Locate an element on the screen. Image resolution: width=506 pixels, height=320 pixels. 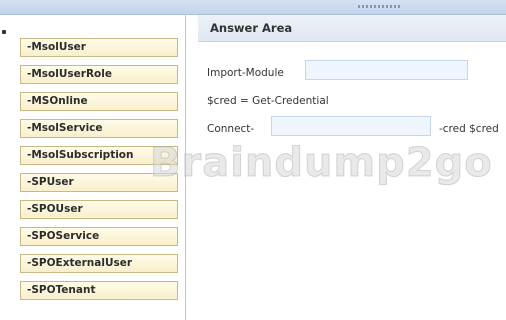
answer-area-header: Answer Area is located at coordinates (352, 28).